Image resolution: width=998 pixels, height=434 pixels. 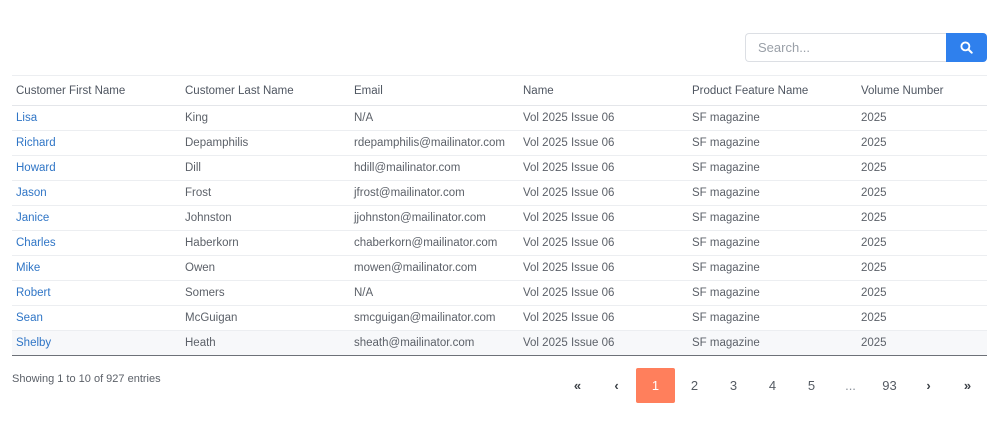 I want to click on cell-last-name: Heath, so click(x=265, y=343).